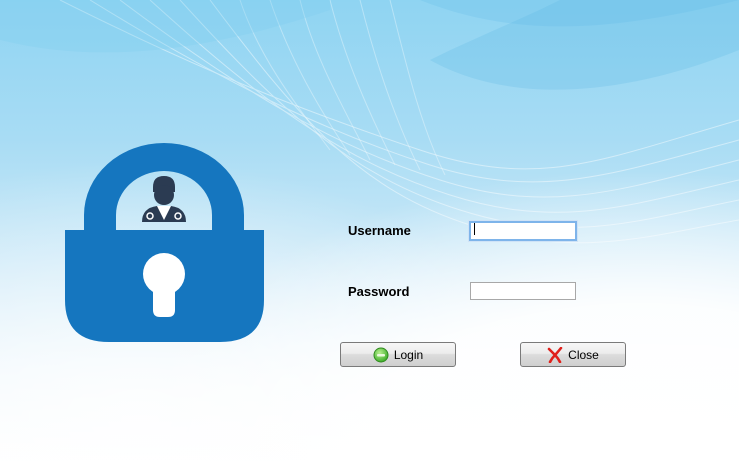 This screenshot has width=739, height=463. I want to click on username-field, so click(523, 231).